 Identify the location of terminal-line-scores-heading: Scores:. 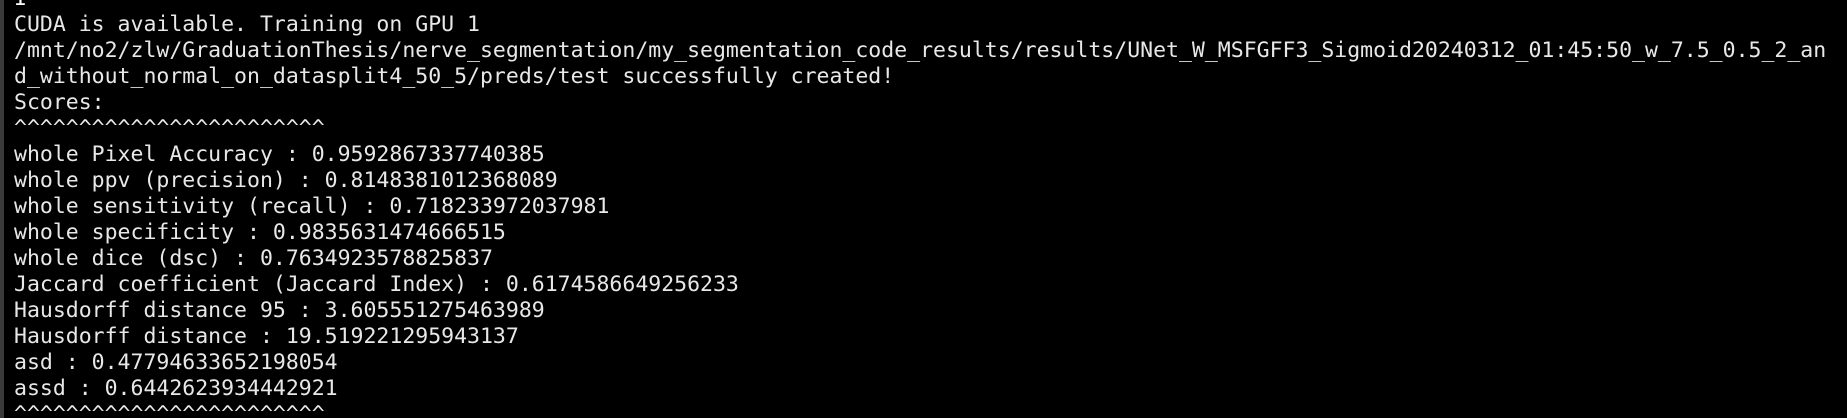
(59, 102).